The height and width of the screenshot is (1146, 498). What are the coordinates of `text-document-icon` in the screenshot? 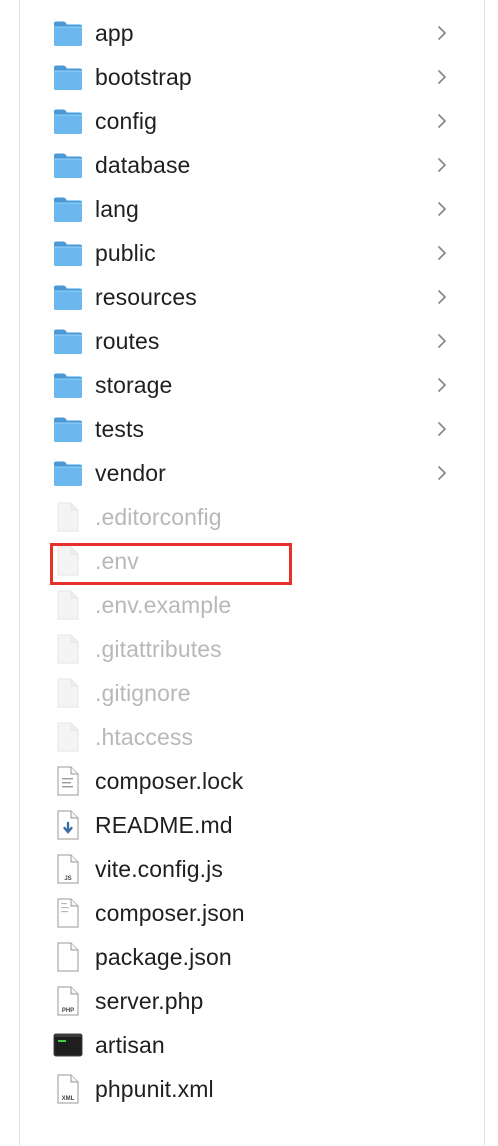 It's located at (68, 781).